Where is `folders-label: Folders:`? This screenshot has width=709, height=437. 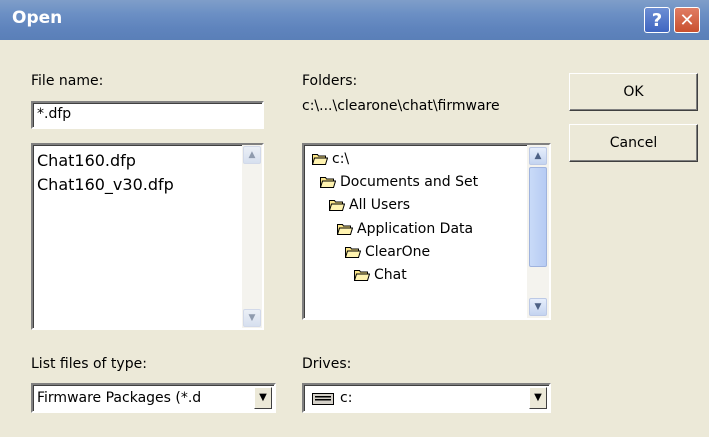 folders-label: Folders: is located at coordinates (330, 81).